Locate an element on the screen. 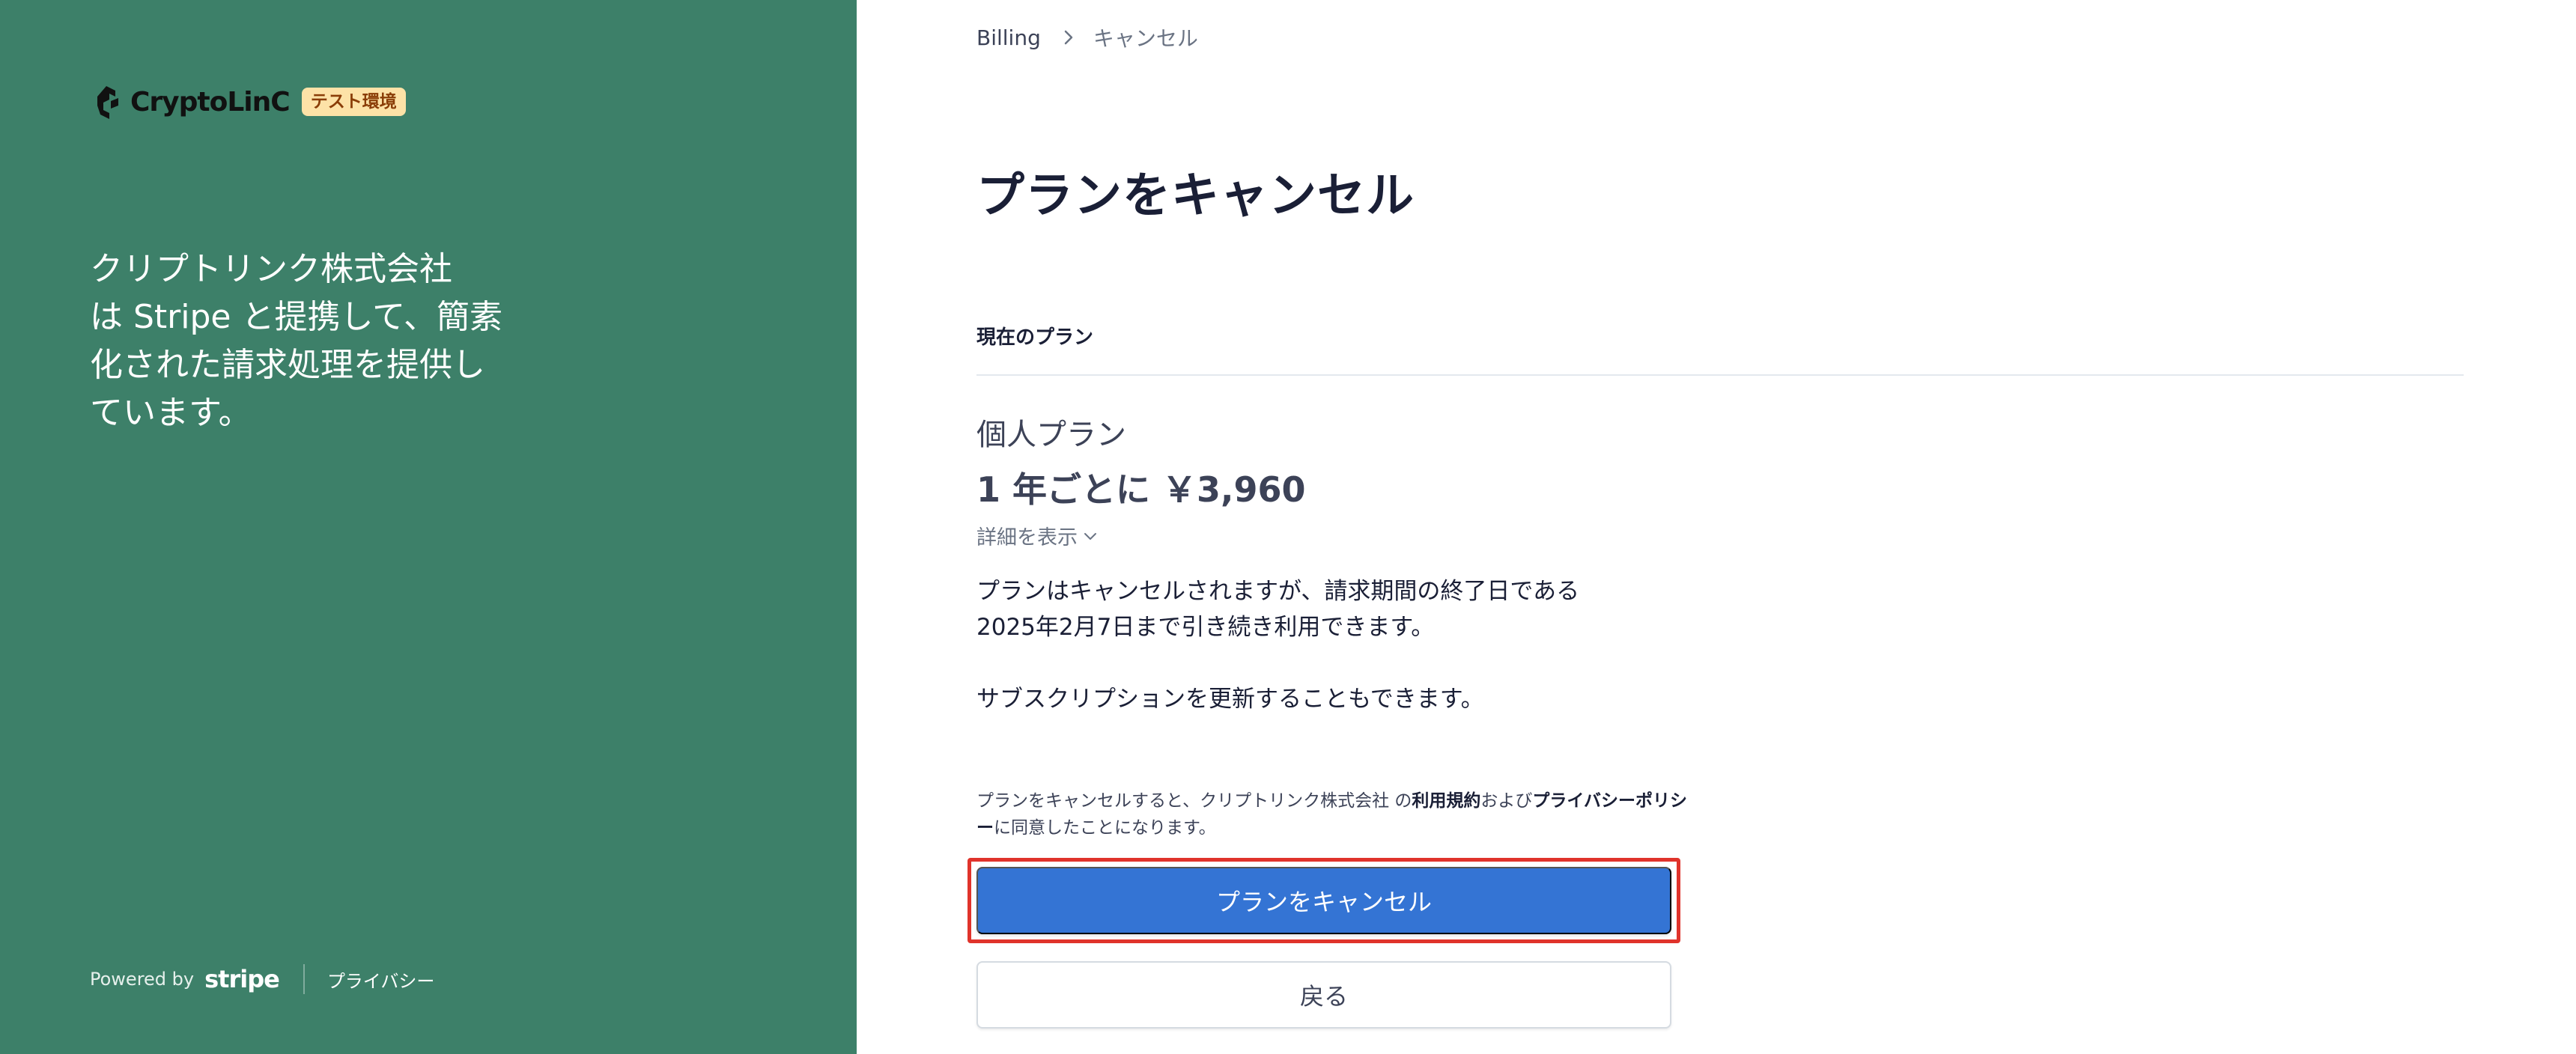 This screenshot has height=1054, width=2576. chevron-right-icon is located at coordinates (1068, 37).